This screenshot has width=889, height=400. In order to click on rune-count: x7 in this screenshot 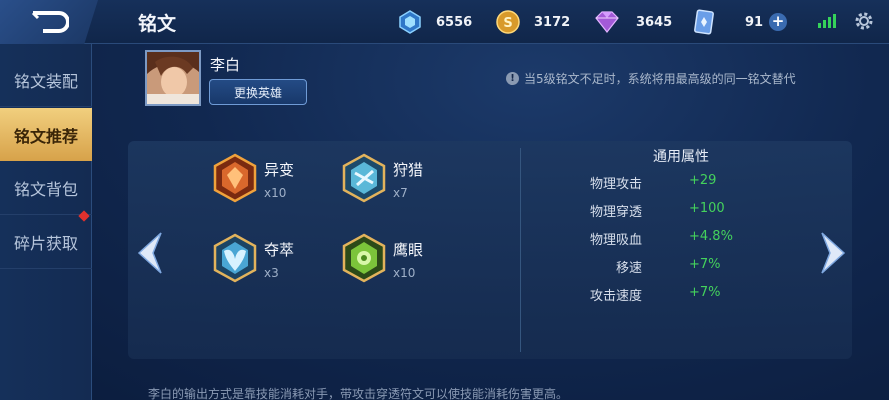, I will do `click(400, 193)`.